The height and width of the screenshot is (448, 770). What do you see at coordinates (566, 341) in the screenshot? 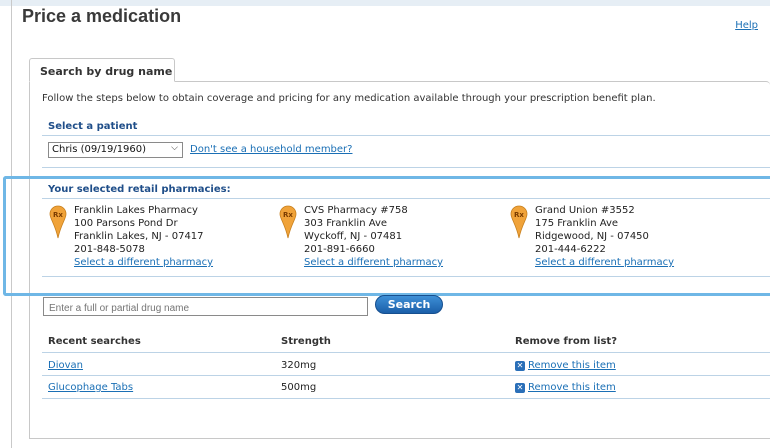
I see `remove-header: Remove from list?` at bounding box center [566, 341].